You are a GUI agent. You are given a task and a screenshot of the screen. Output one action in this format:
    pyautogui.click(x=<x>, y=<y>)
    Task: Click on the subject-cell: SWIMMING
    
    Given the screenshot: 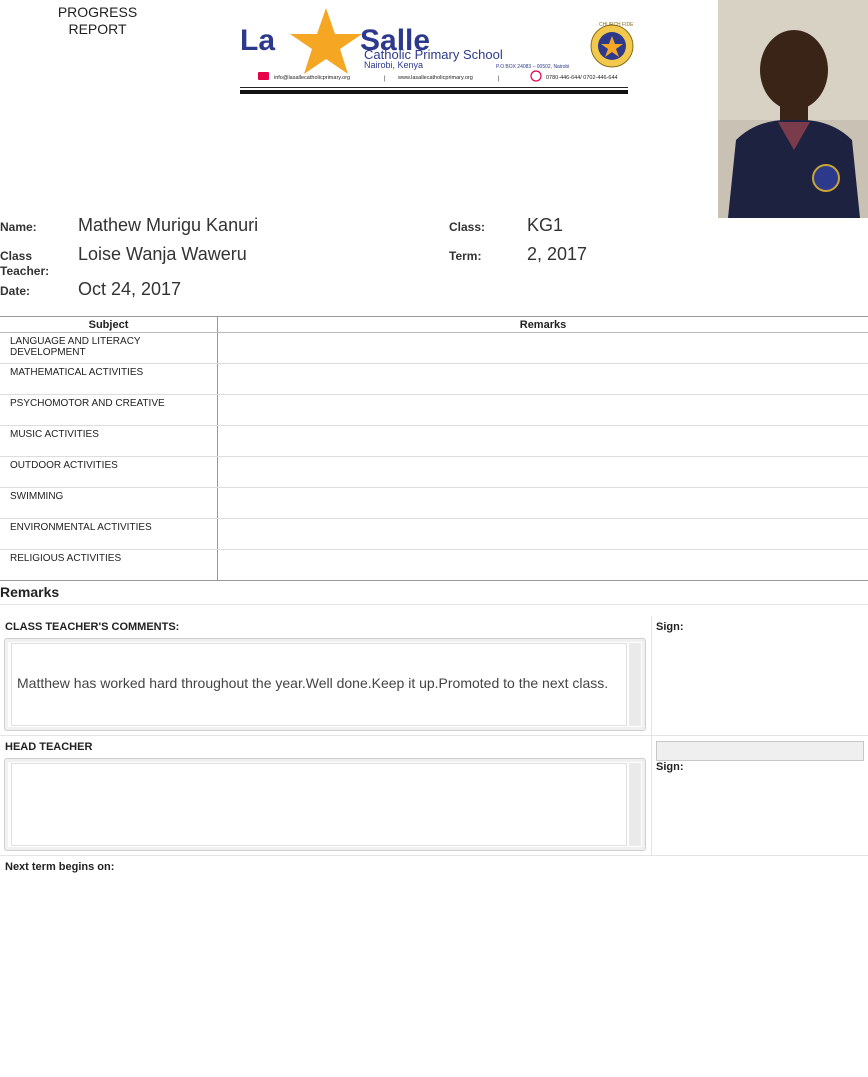 What is the action you would take?
    pyautogui.click(x=109, y=503)
    